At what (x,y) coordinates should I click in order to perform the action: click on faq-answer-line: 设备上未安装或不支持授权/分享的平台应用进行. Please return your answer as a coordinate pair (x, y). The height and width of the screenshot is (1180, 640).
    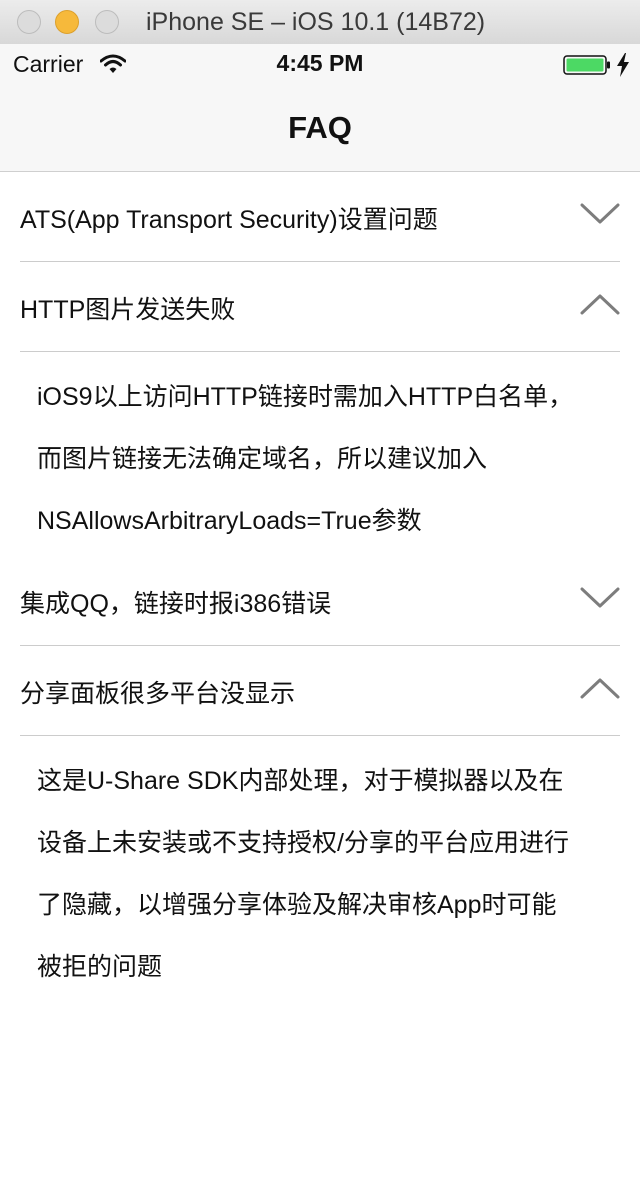
    Looking at the image, I should click on (303, 843).